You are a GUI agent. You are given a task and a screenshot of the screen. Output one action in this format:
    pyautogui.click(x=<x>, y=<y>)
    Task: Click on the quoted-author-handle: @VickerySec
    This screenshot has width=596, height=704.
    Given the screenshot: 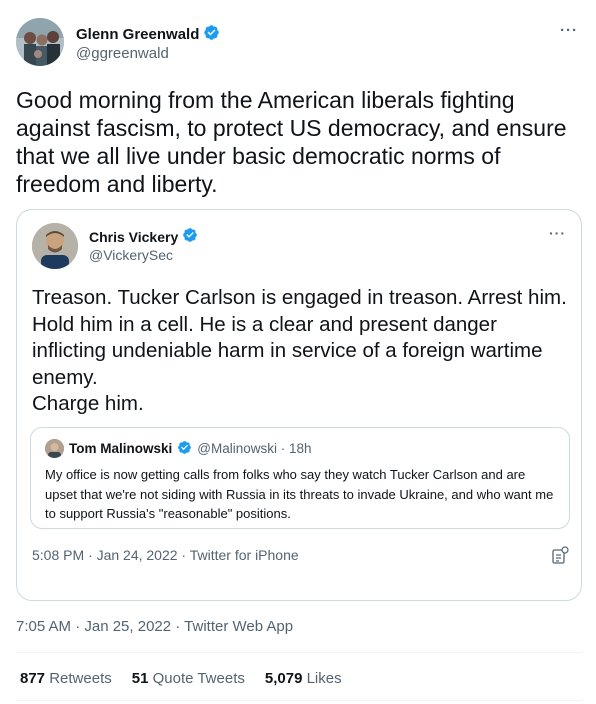 What is the action you would take?
    pyautogui.click(x=131, y=255)
    